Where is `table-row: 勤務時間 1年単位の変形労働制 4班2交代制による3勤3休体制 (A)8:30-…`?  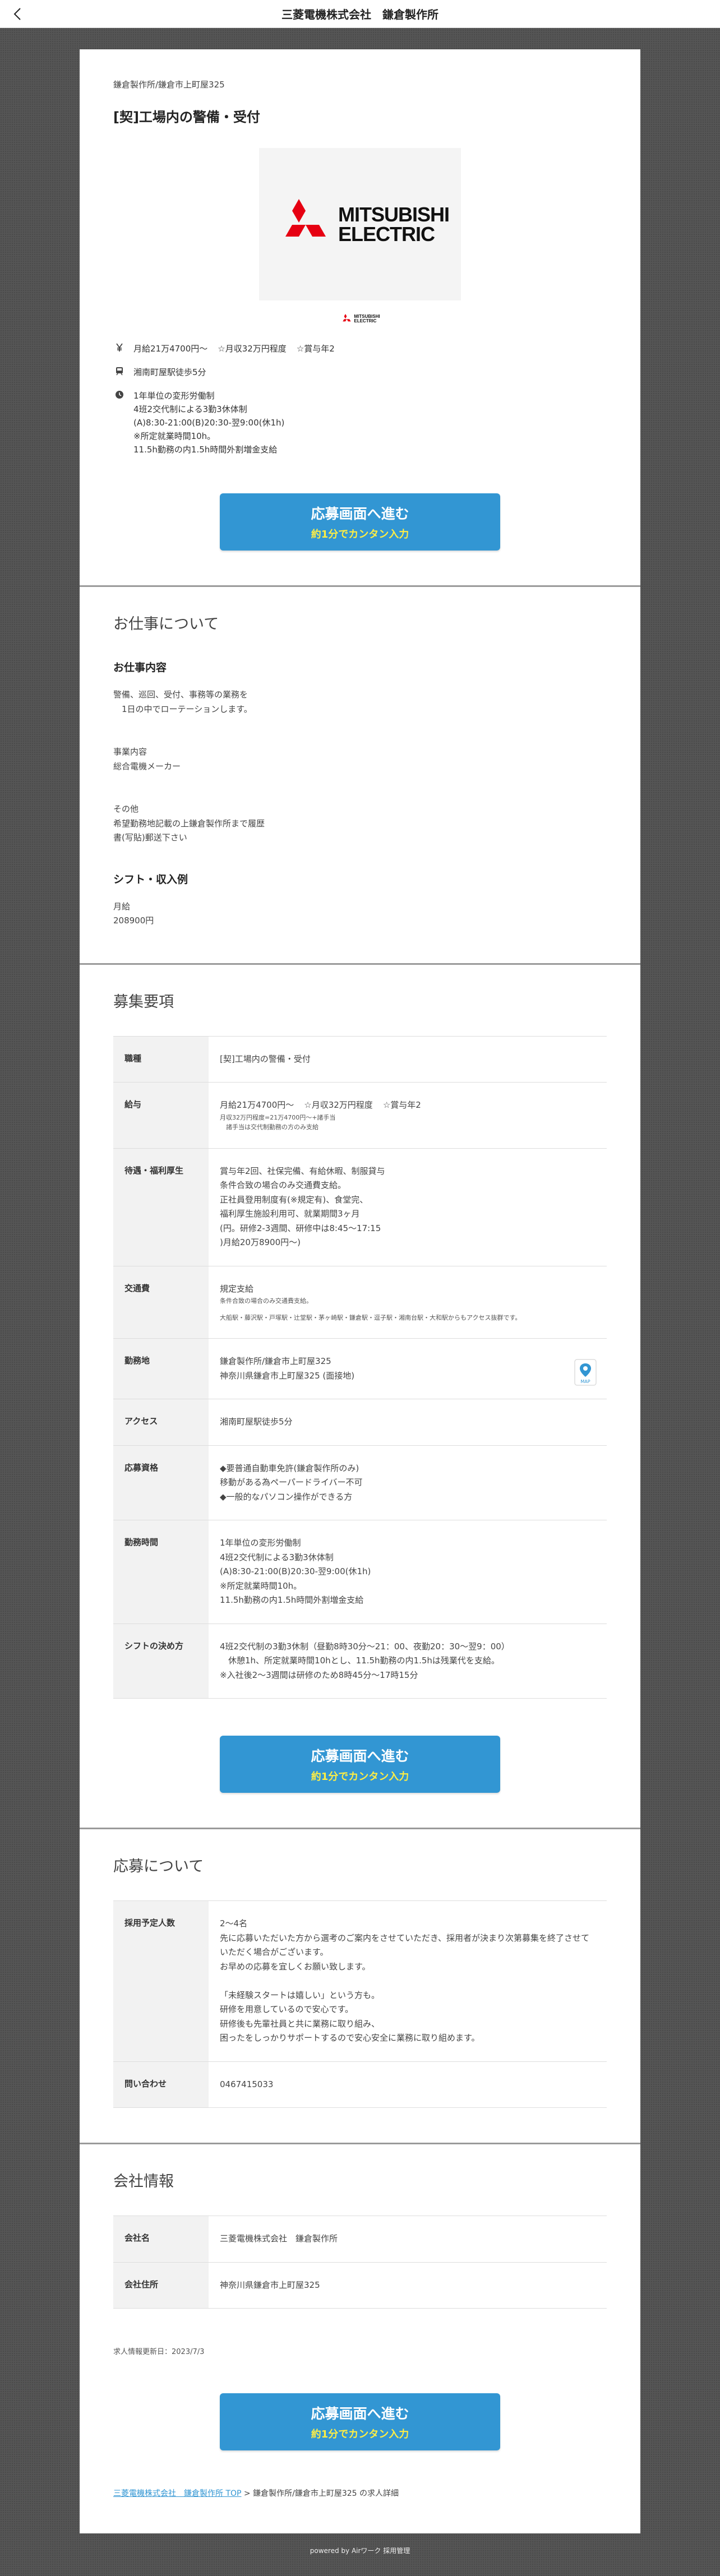
table-row: 勤務時間 1年単位の変形労働制 4班2交代制による3勤3休体制 (A)8:30-… is located at coordinates (360, 1572).